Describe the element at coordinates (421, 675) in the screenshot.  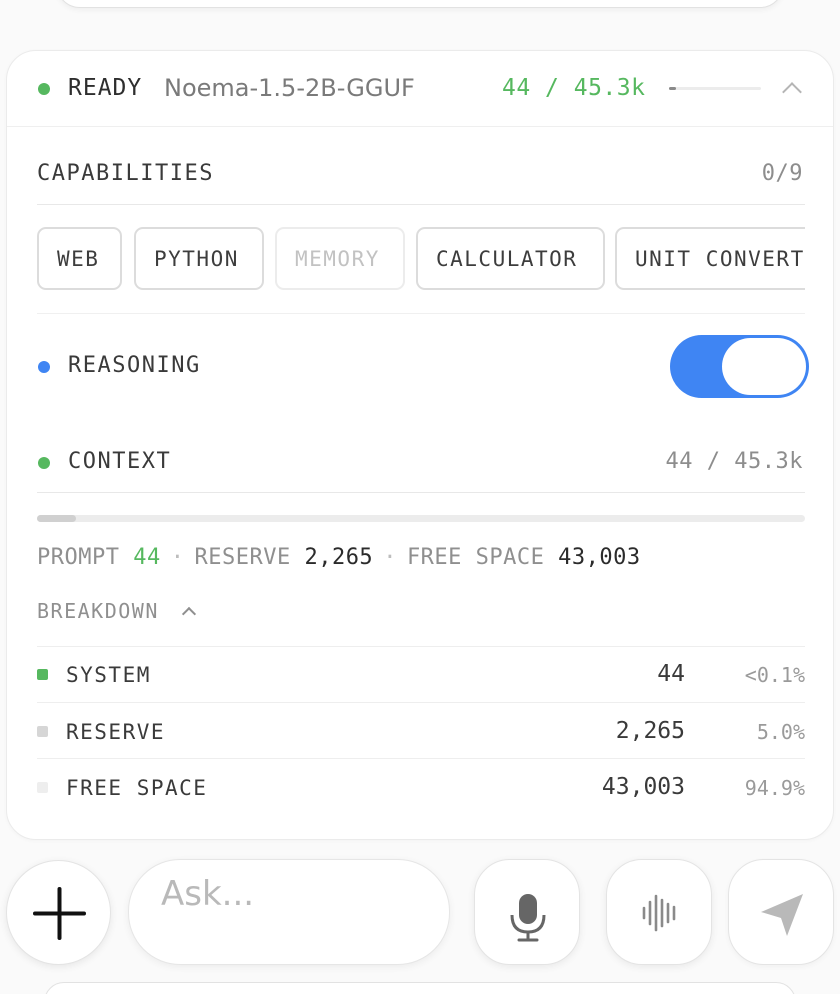
I see `breakdown-row: SYSTEM 44 <0.1%` at that location.